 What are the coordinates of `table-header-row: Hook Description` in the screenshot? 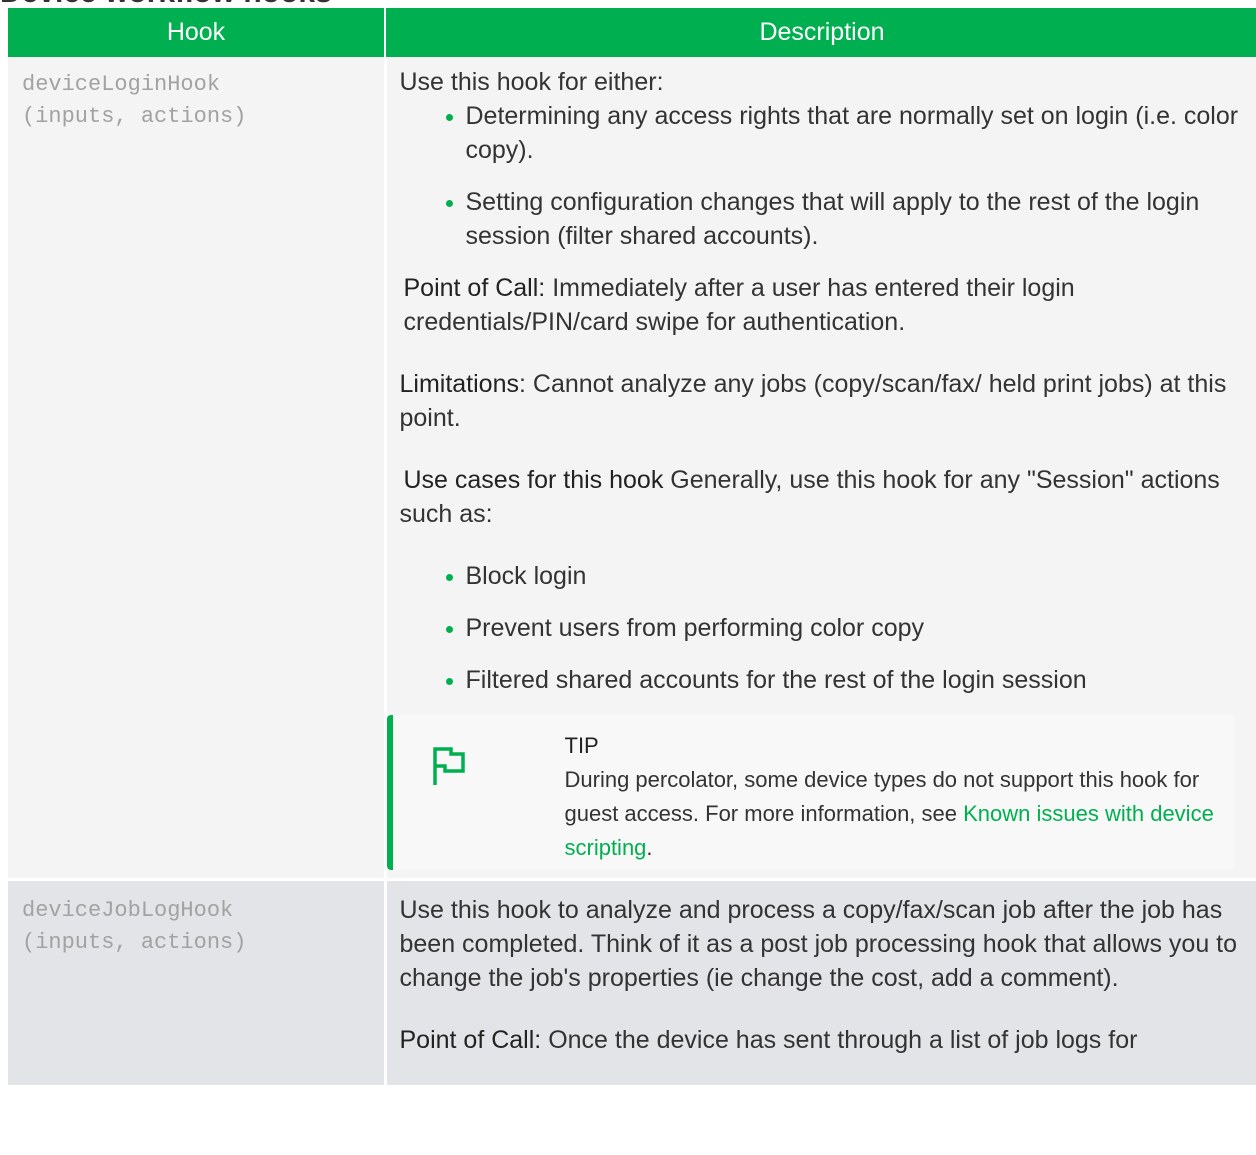 It's located at (632, 32).